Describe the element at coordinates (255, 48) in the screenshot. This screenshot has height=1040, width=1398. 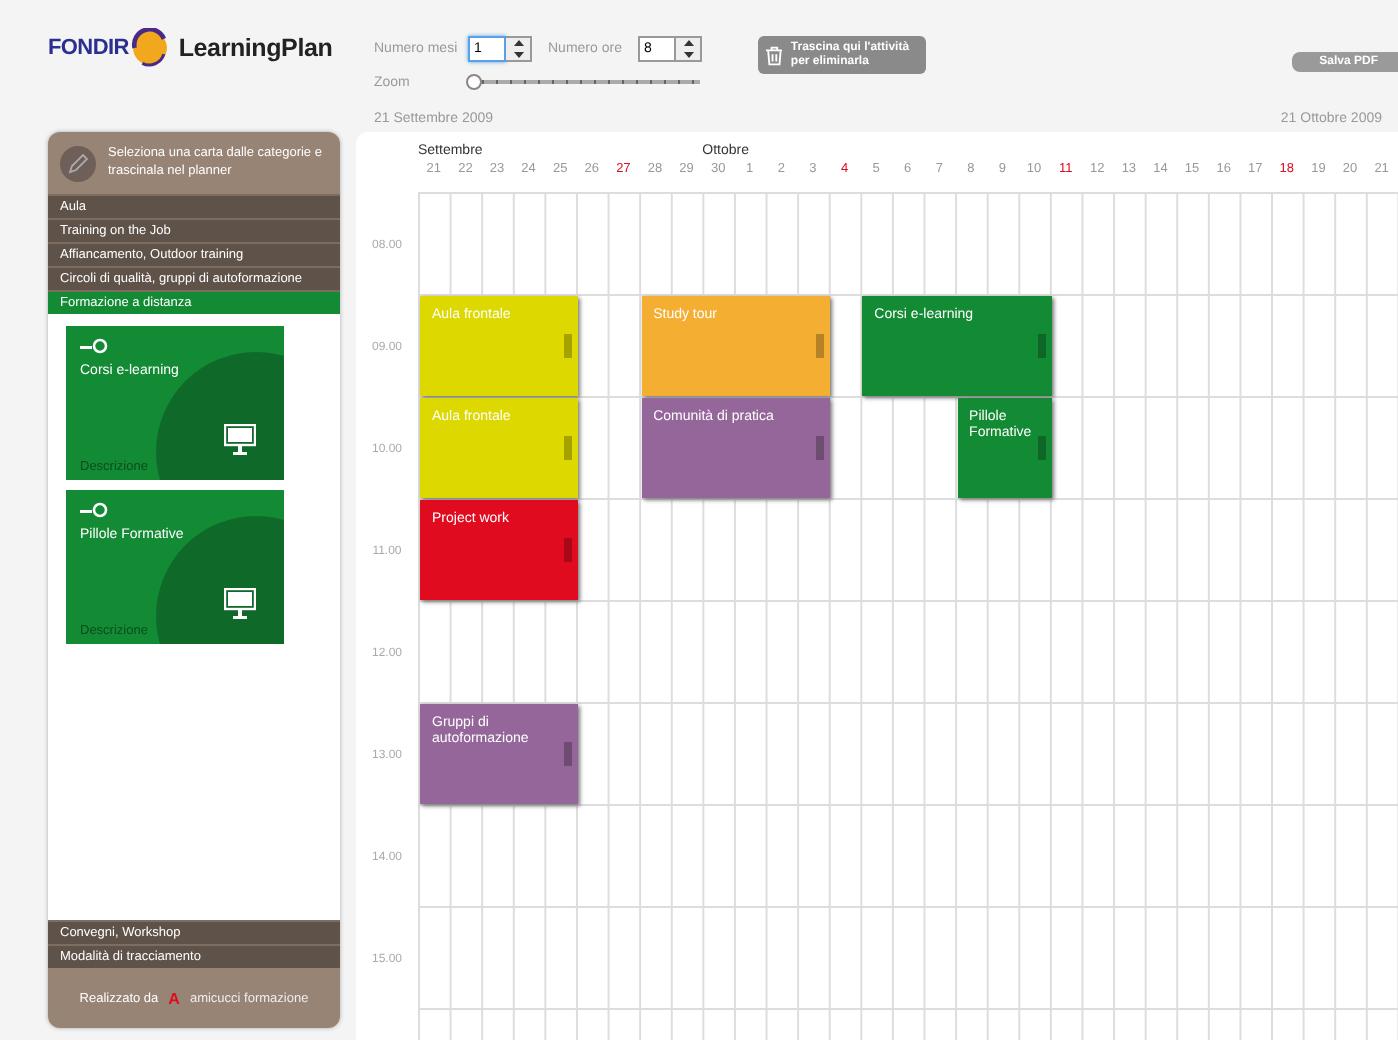
I see `app-title: LearningPlan` at that location.